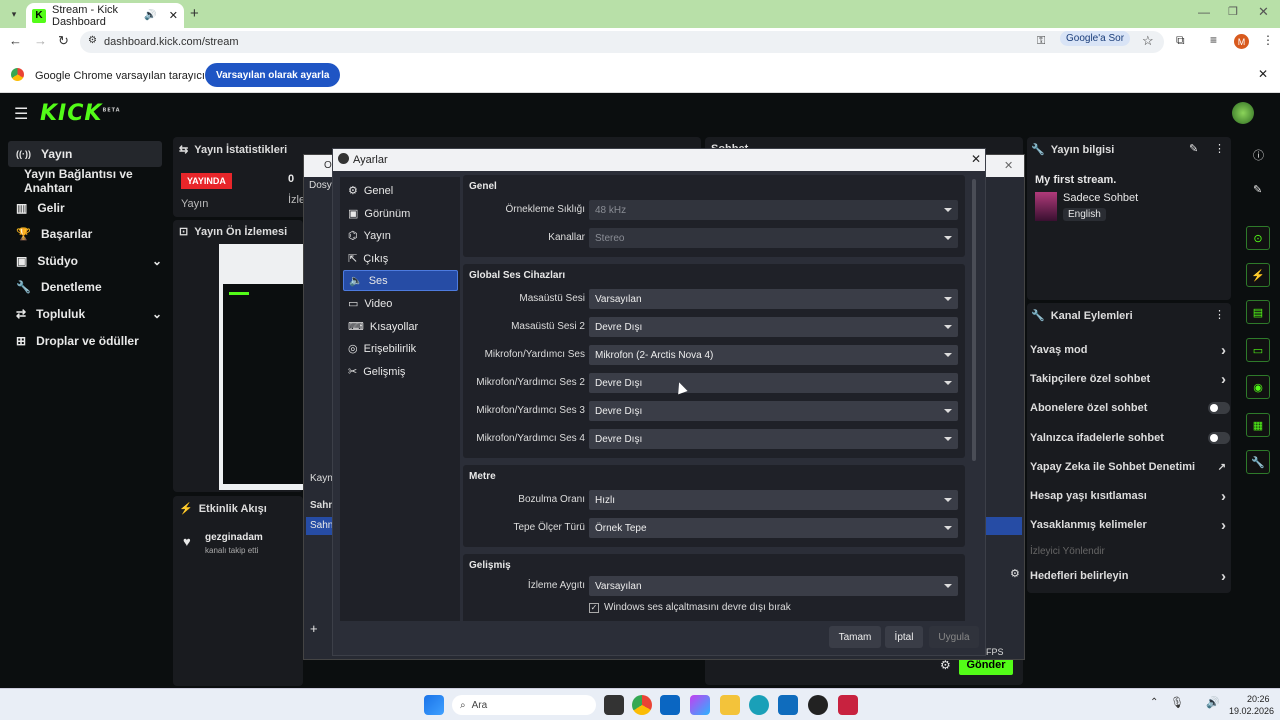  I want to click on nav-item-gelir: ▥ Gelir, so click(85, 208).